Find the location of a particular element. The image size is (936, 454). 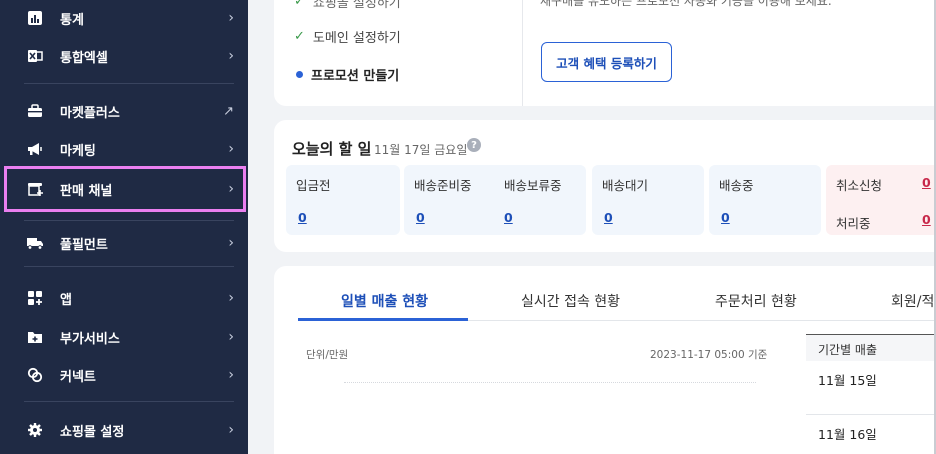

sidebar-item-addon-services: 부가서비스 › is located at coordinates (124, 337).